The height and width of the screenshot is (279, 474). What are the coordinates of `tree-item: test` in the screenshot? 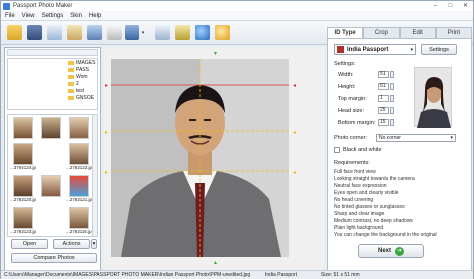 It's located at (52, 90).